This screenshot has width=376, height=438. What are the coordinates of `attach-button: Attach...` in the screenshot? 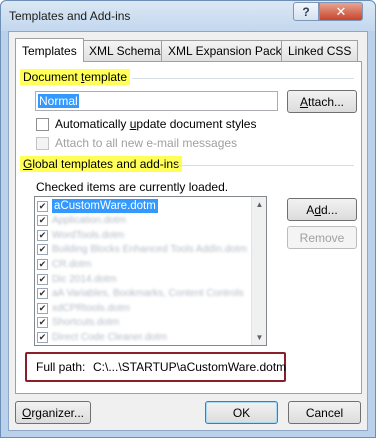 It's located at (322, 101).